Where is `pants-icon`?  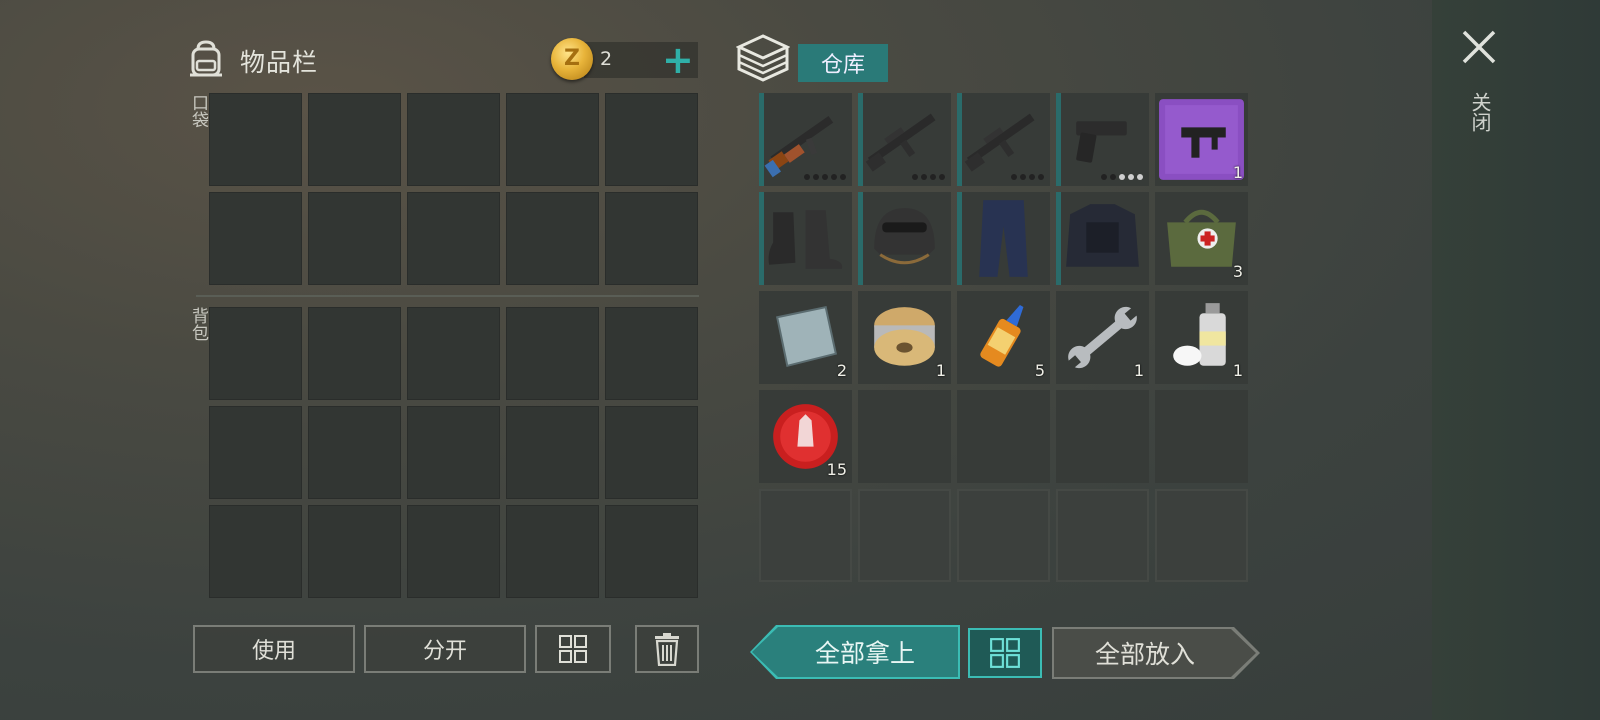
pants-icon is located at coordinates (1003, 238).